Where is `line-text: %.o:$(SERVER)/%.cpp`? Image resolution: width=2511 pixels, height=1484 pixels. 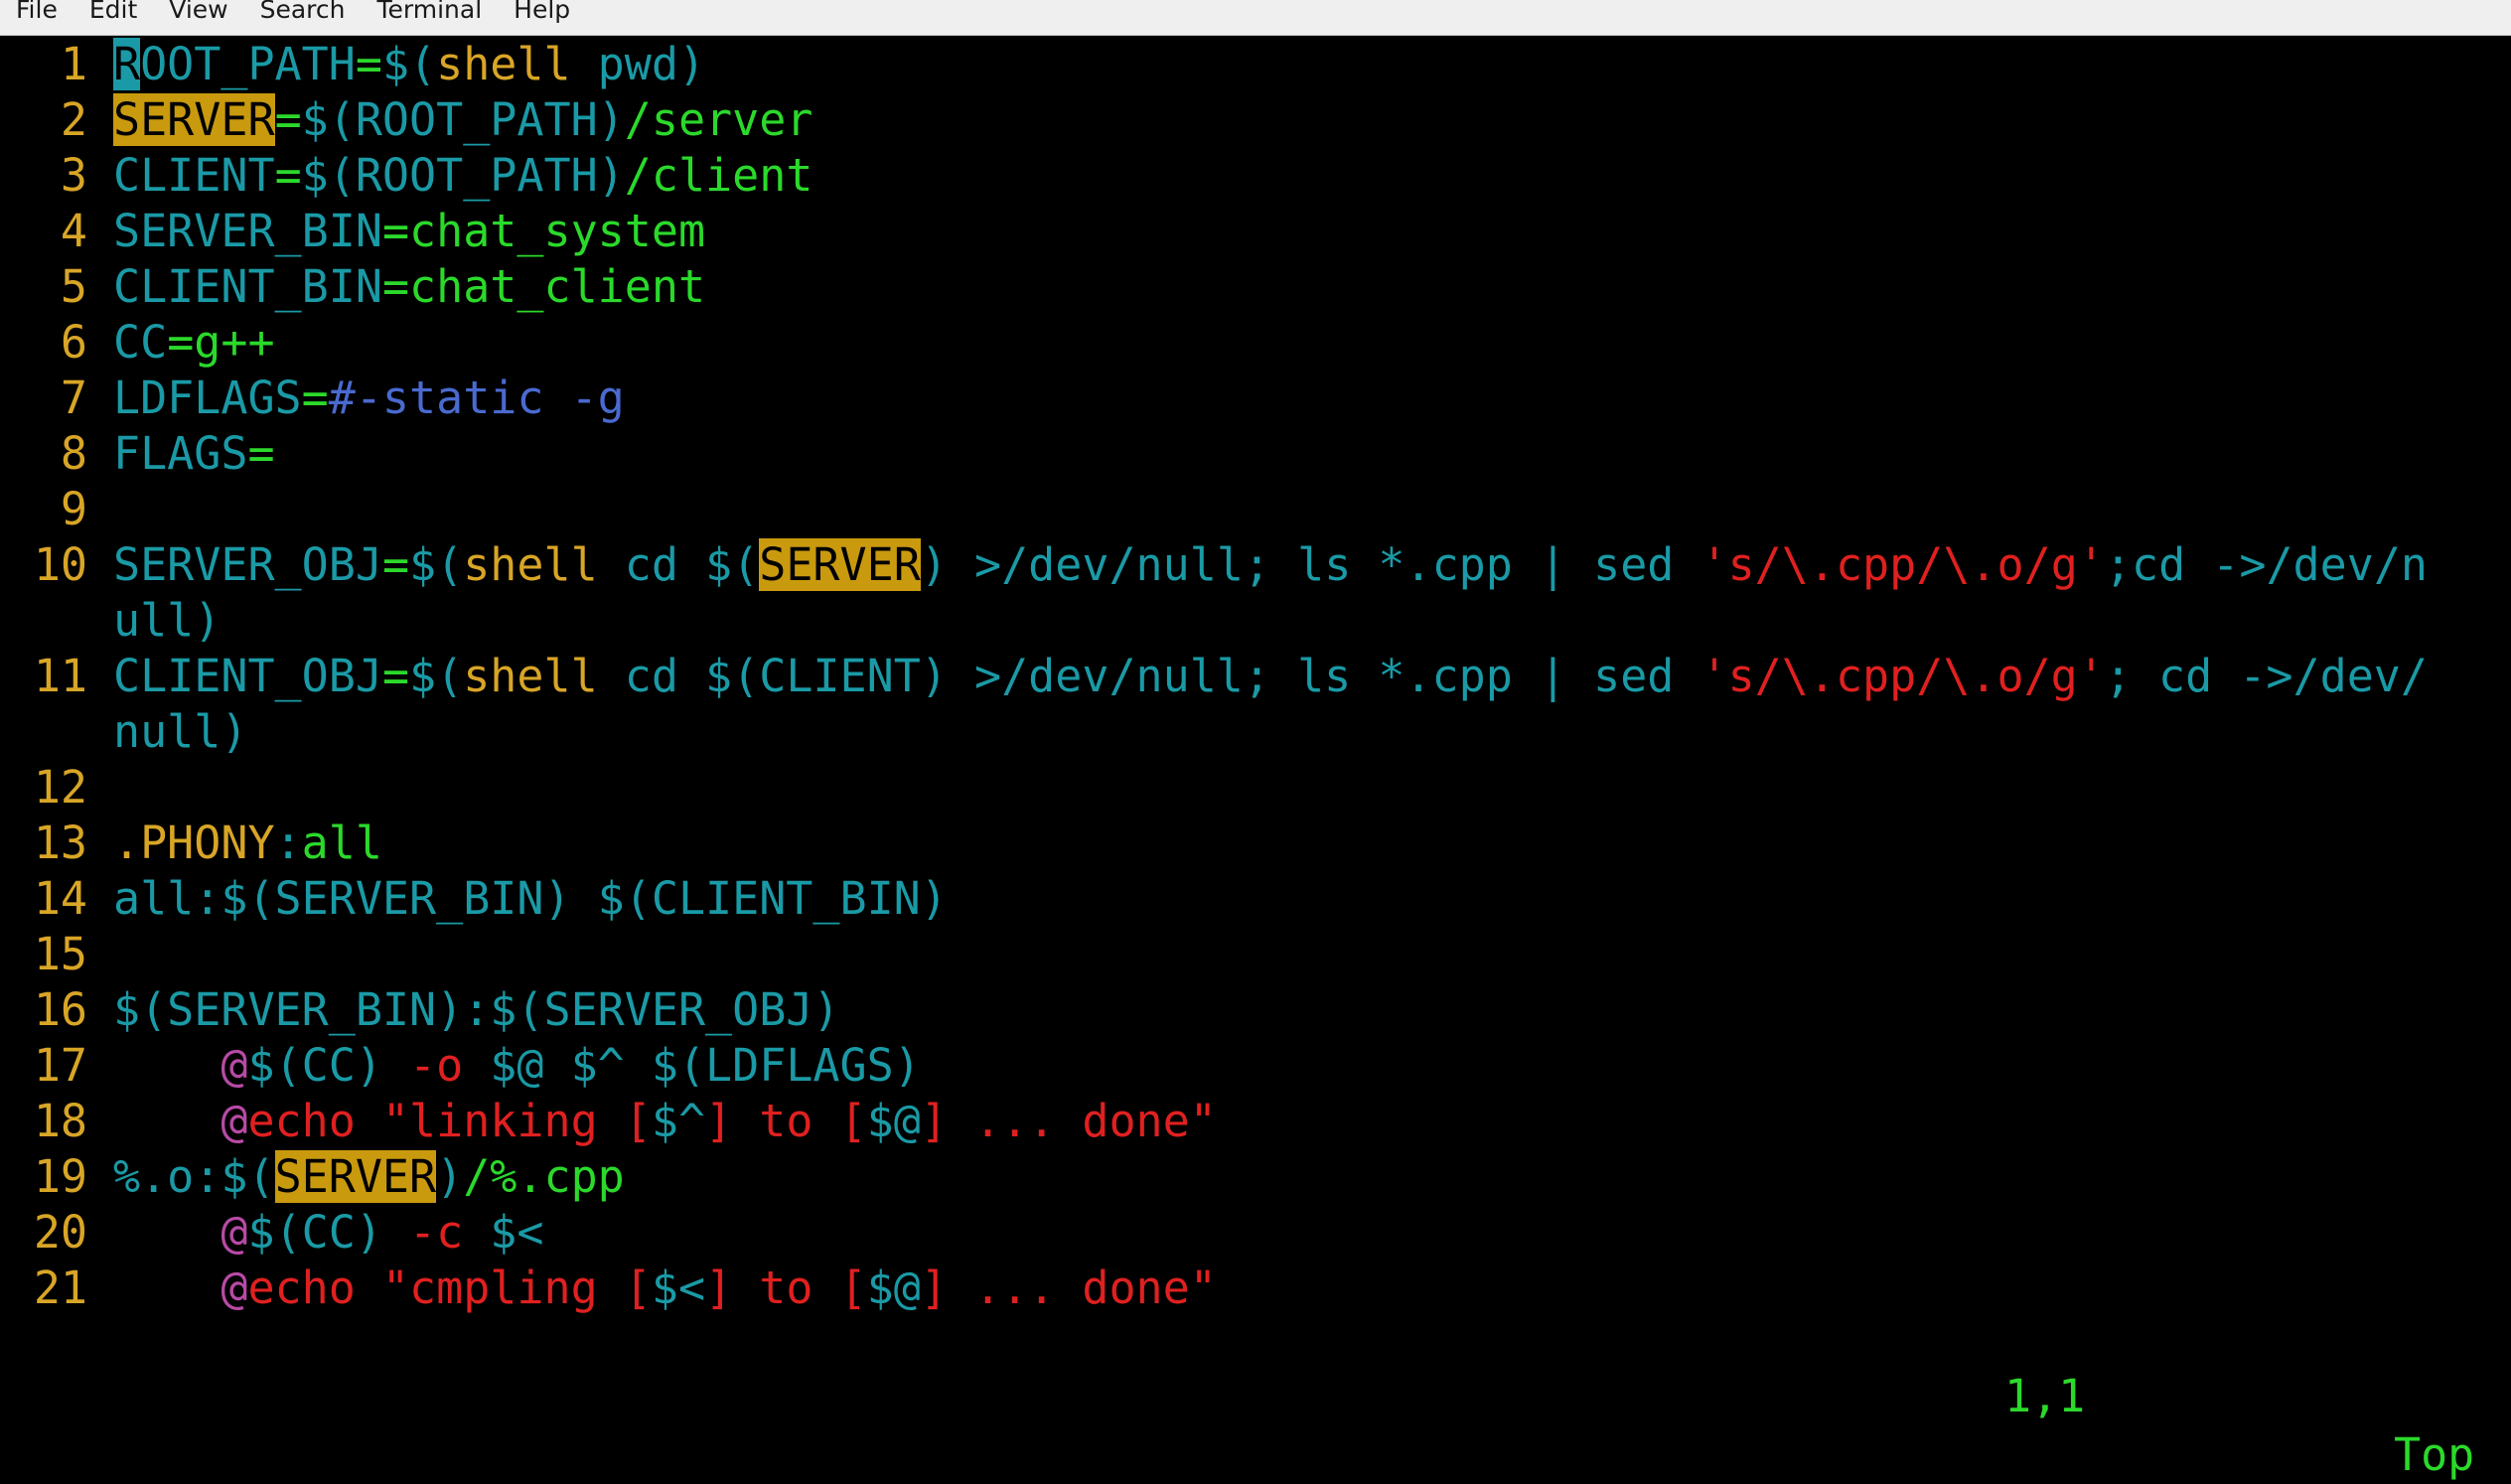
line-text: %.o:$(SERVER)/%.cpp is located at coordinates (369, 1177).